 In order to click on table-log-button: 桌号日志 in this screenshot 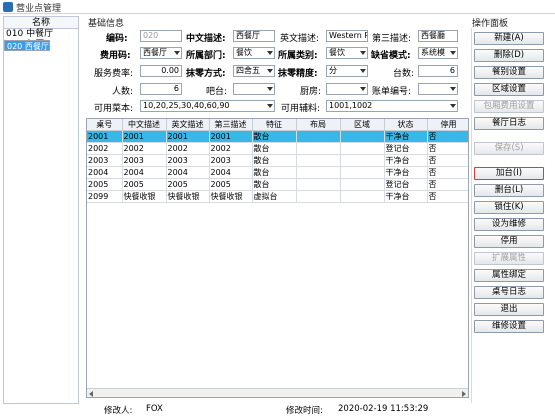, I will do `click(509, 292)`.